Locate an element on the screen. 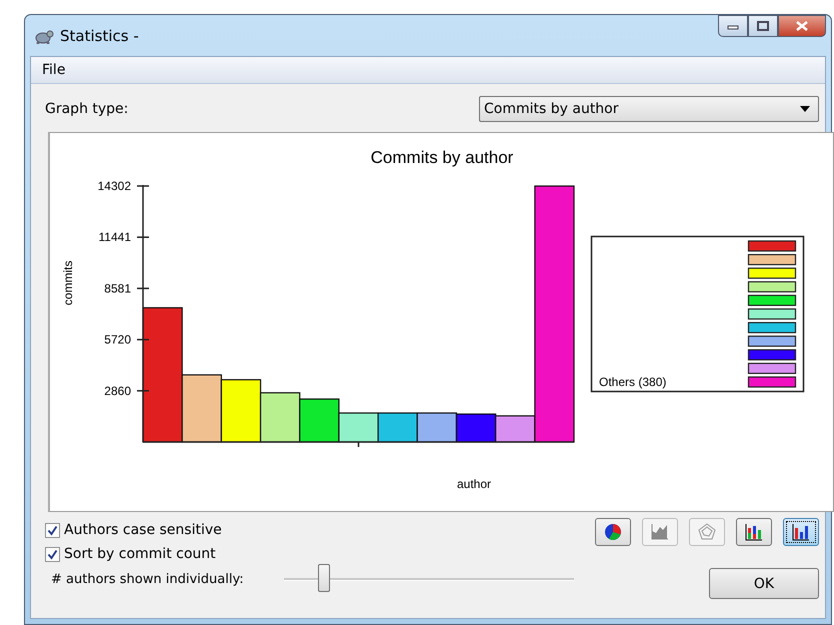  close-icon is located at coordinates (802, 26).